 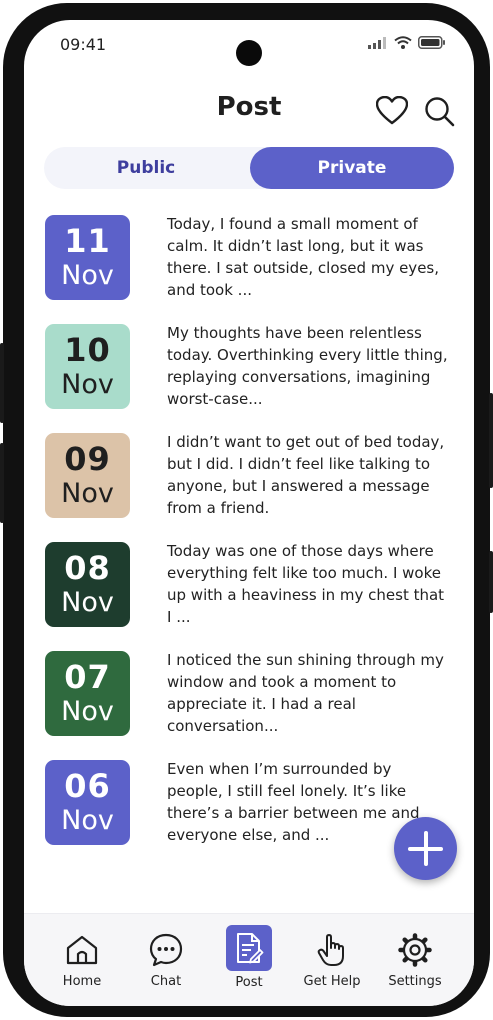 What do you see at coordinates (440, 112) in the screenshot?
I see `search-icon` at bounding box center [440, 112].